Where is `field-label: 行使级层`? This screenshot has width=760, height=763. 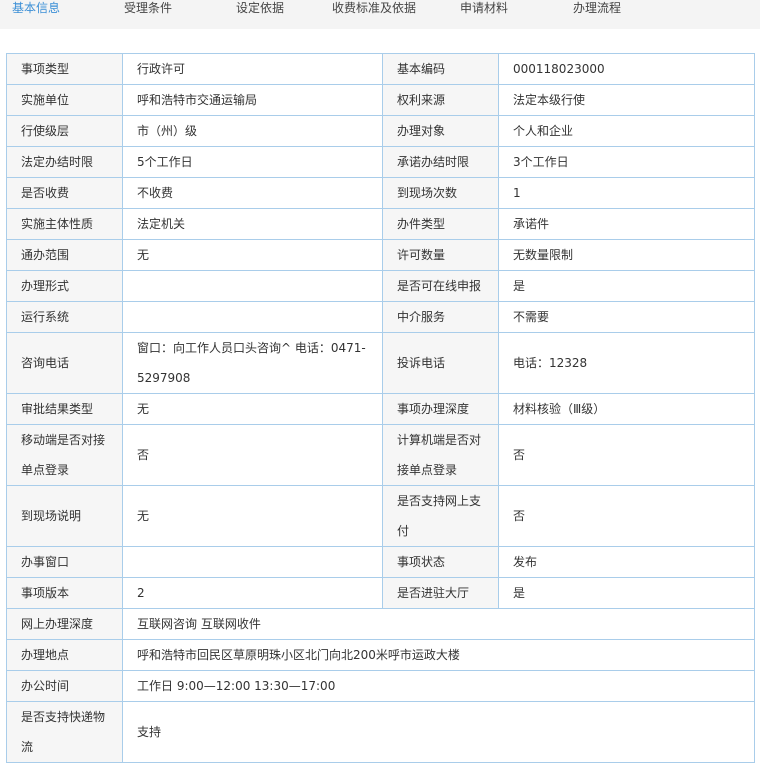
field-label: 行使级层 is located at coordinates (64, 131).